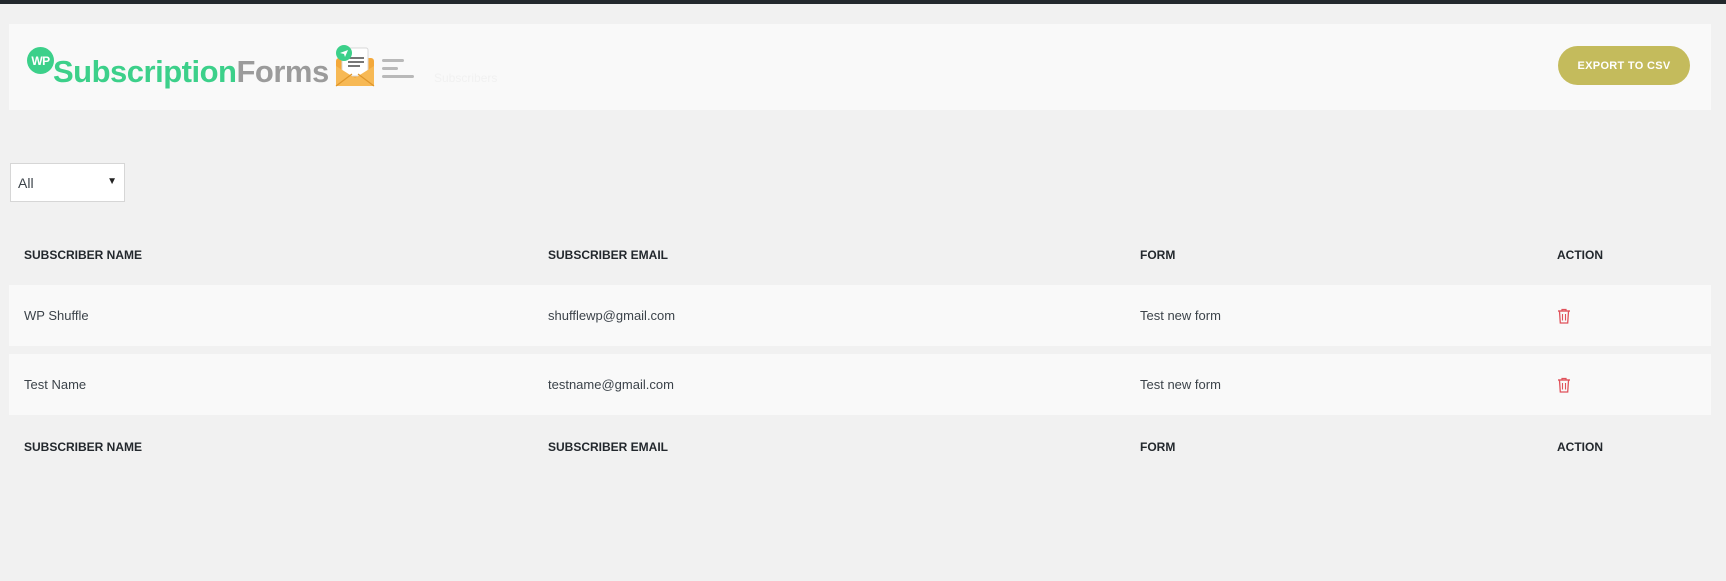 This screenshot has height=581, width=1726. Describe the element at coordinates (145, 71) in the screenshot. I see `logo-word-subscription: Subscription` at that location.